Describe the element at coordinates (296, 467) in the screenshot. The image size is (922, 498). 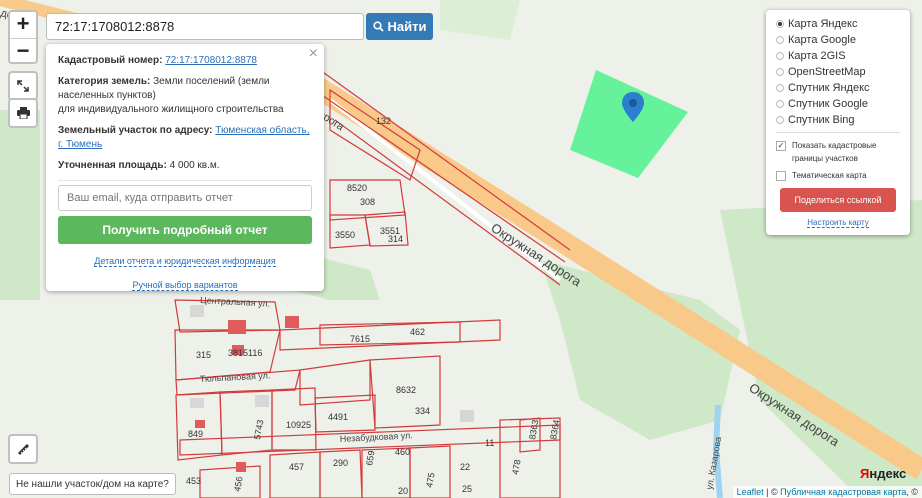
I see `parcel-number: 457` at that location.